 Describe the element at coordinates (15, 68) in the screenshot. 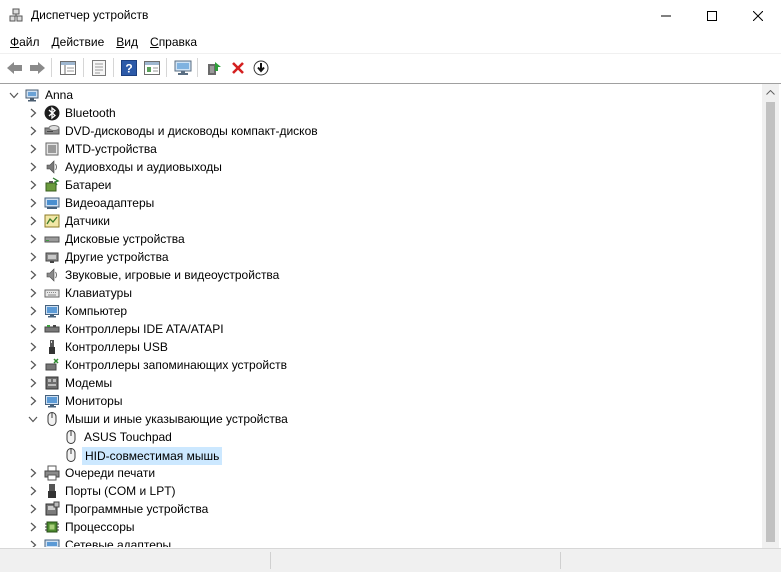

I see `back-button` at that location.